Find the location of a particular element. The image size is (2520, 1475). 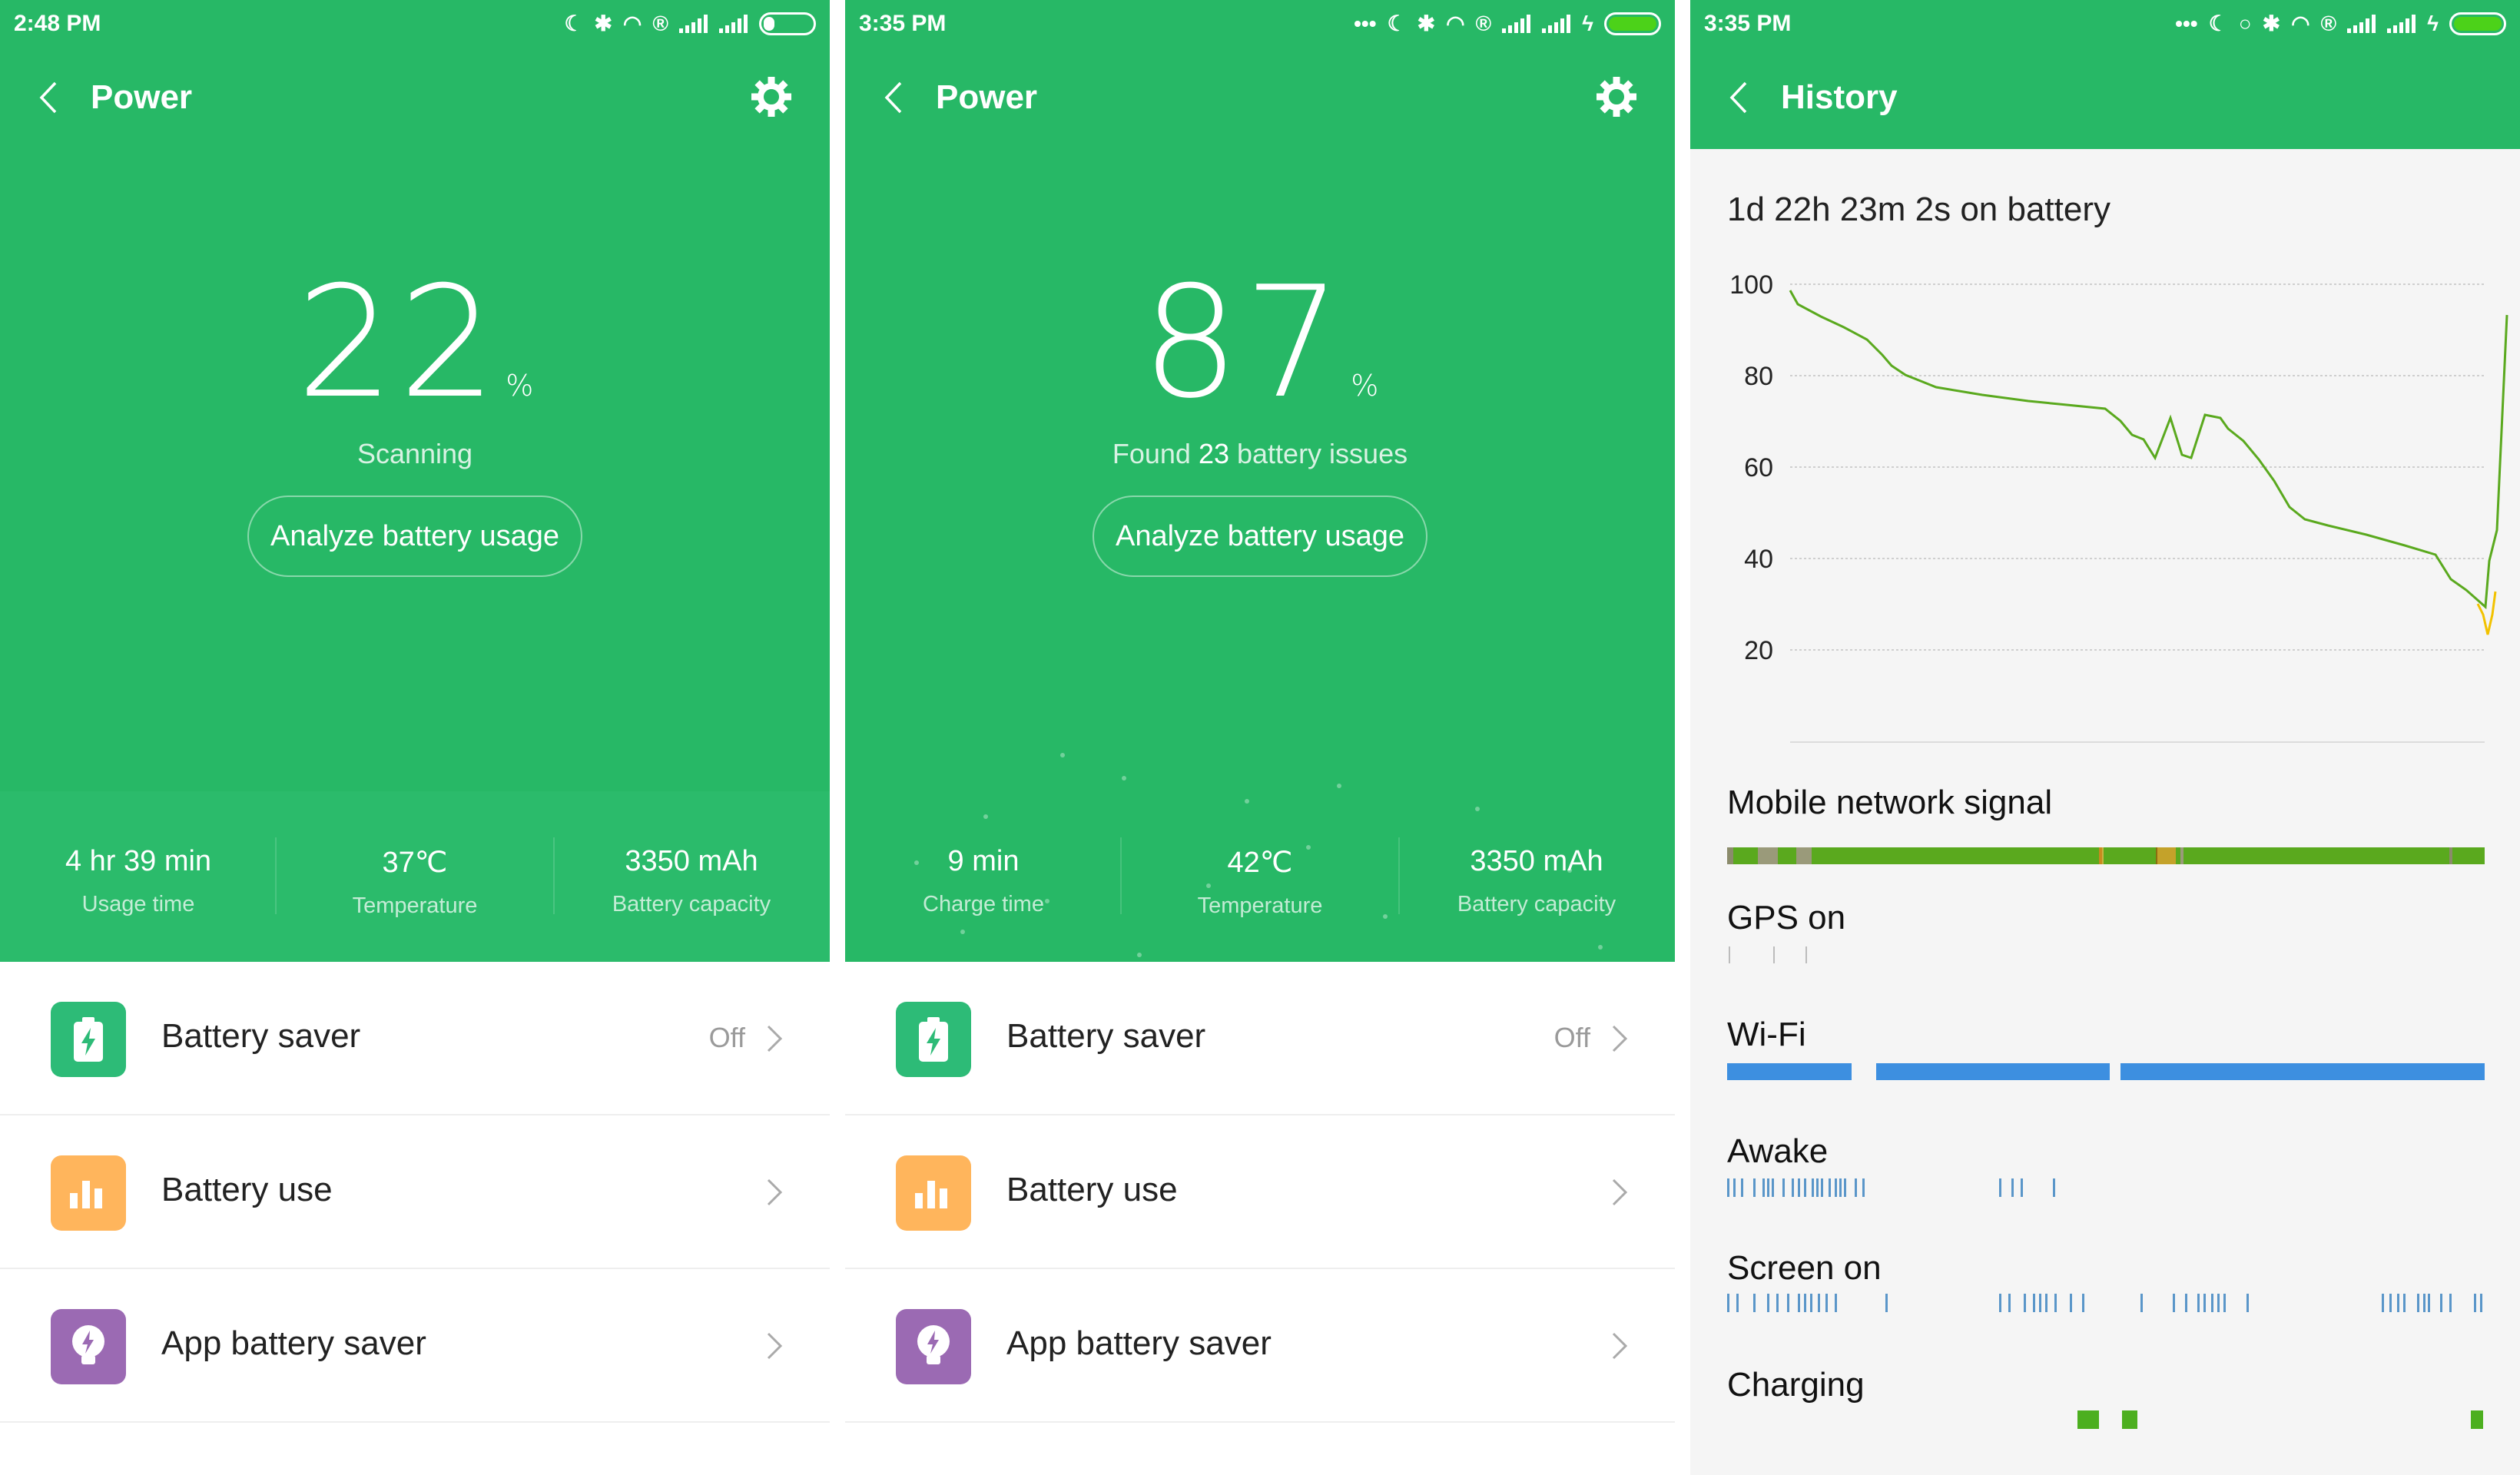

status-icons: ☾ ✱ ◠ ® is located at coordinates (690, 23).